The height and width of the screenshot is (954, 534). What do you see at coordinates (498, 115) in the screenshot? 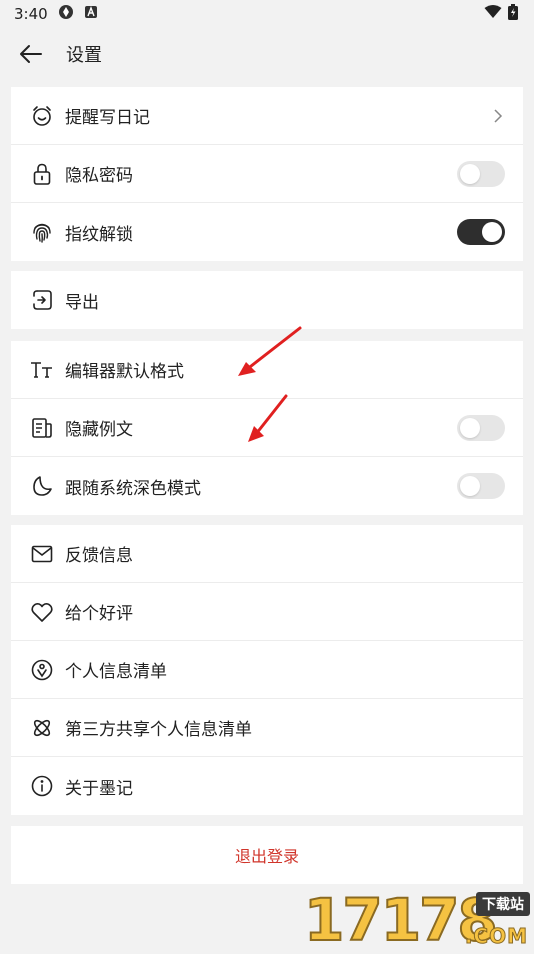
I see `chevron-right-icon` at bounding box center [498, 115].